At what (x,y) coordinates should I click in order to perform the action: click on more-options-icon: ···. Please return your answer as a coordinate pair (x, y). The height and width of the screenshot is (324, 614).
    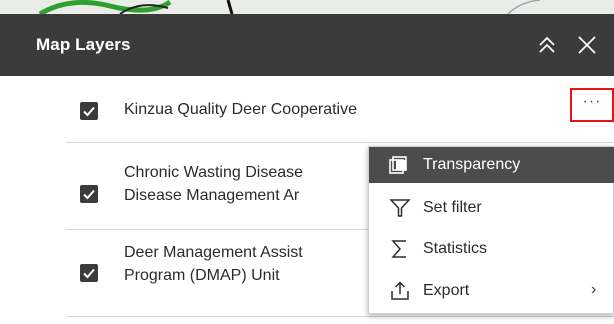
    Looking at the image, I should click on (592, 101).